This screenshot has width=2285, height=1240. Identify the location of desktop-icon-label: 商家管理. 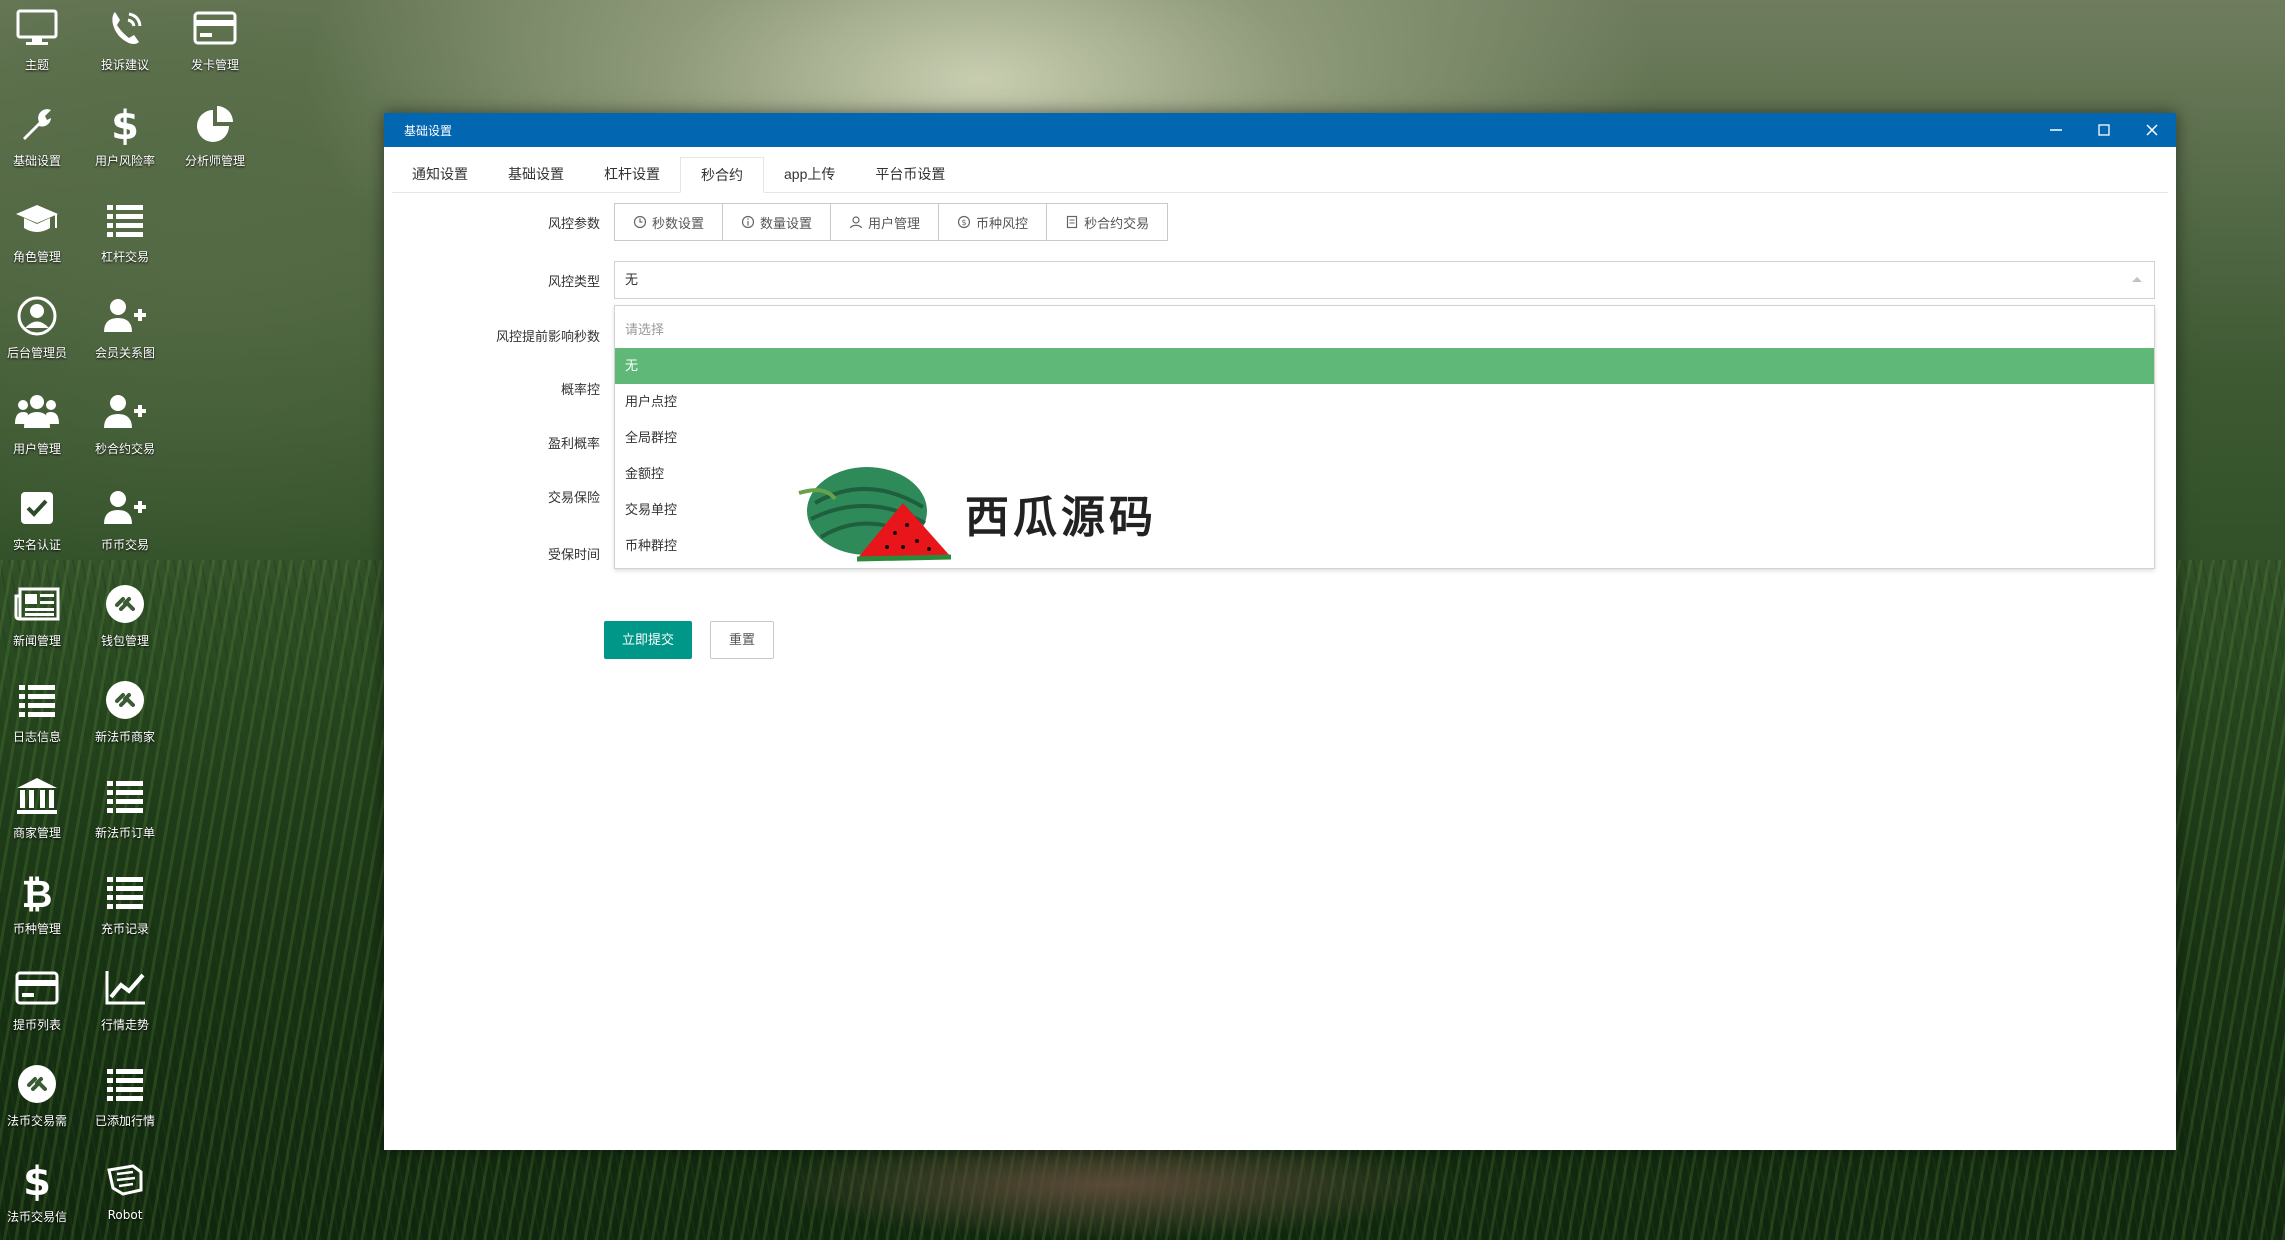
(36, 833).